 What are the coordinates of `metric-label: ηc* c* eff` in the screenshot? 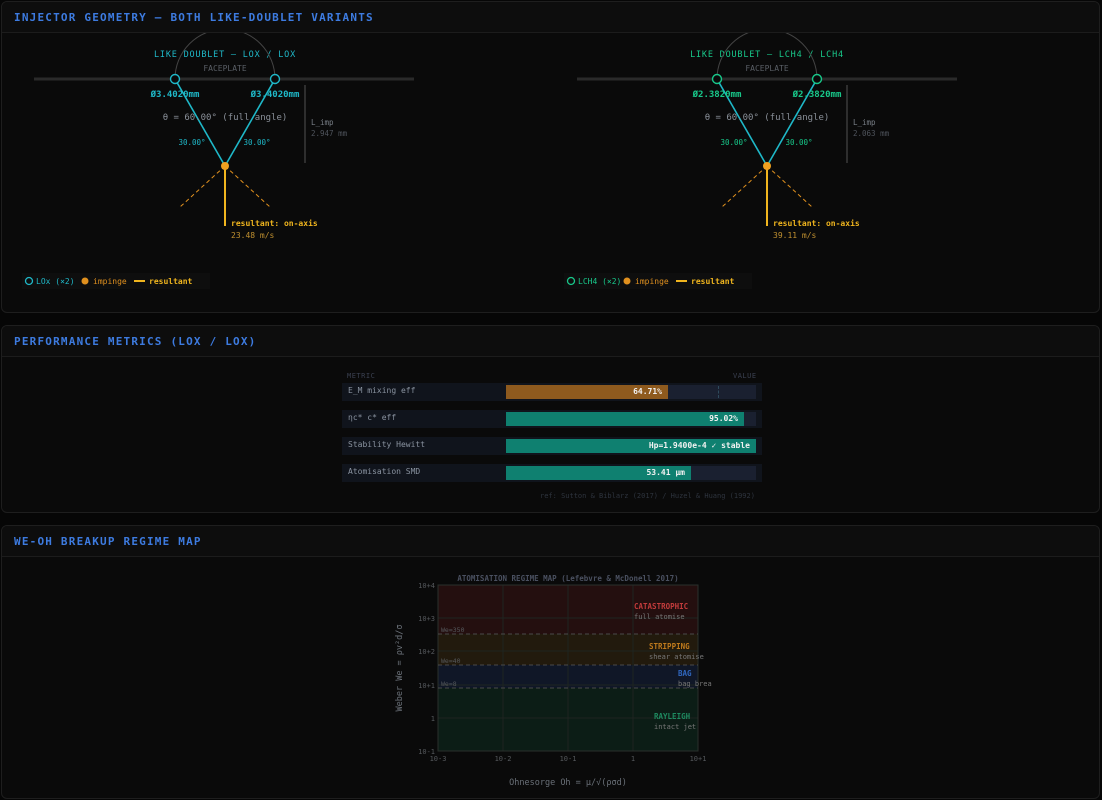 It's located at (372, 417).